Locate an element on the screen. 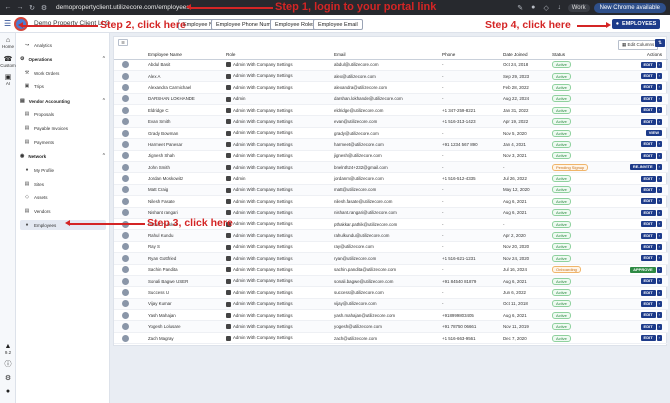 Image resolution: width=670 pixels, height=403 pixels. re-invite-button: RE-INVITE is located at coordinates (642, 167).